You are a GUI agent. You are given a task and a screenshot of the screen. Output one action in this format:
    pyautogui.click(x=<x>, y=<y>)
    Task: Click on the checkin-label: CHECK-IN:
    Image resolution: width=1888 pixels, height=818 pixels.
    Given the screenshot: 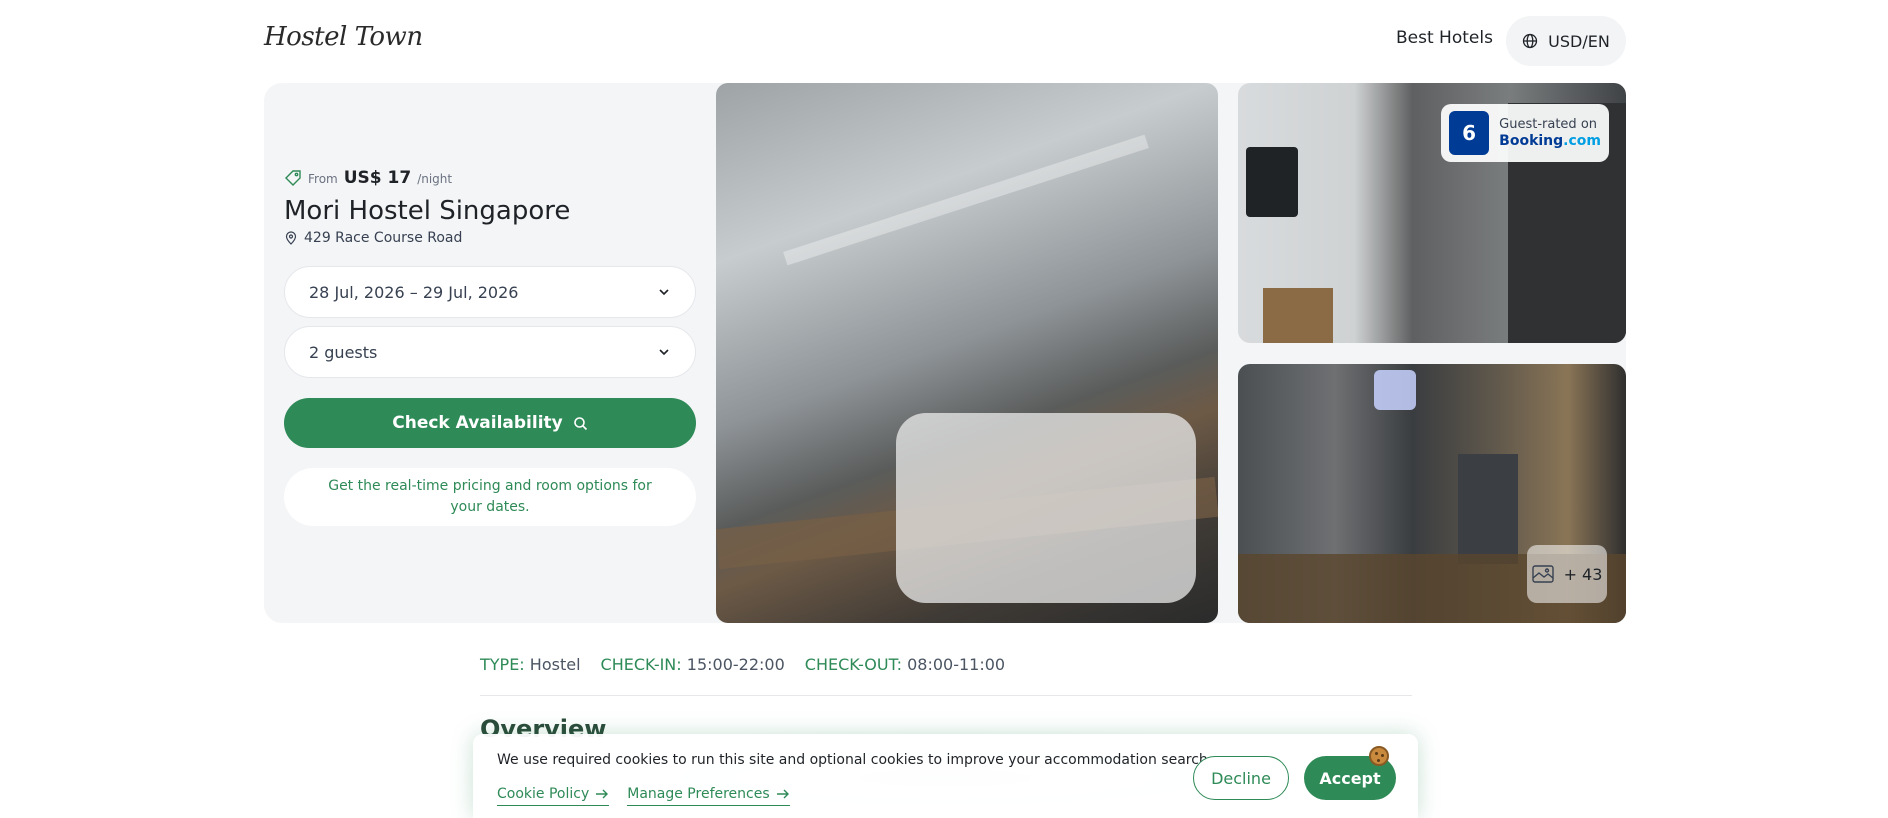 What is the action you would take?
    pyautogui.click(x=641, y=664)
    